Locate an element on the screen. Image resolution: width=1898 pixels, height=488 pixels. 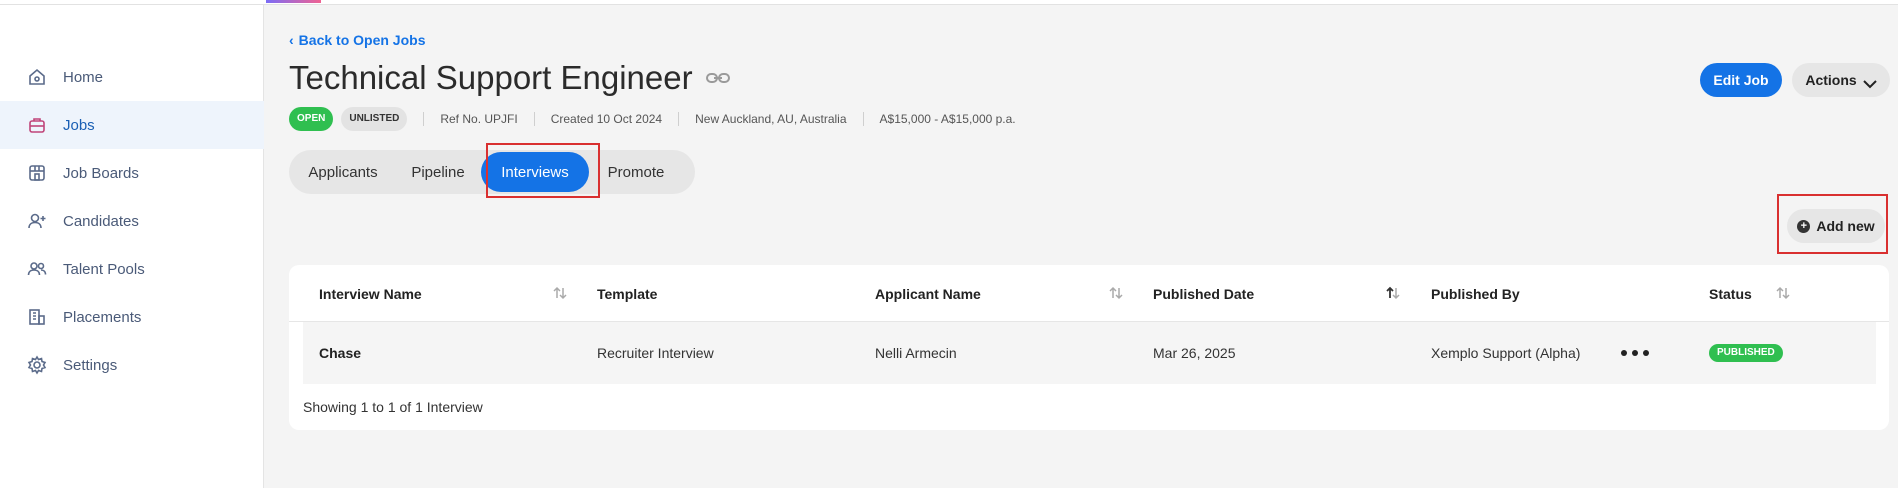
home-icon is located at coordinates (37, 77).